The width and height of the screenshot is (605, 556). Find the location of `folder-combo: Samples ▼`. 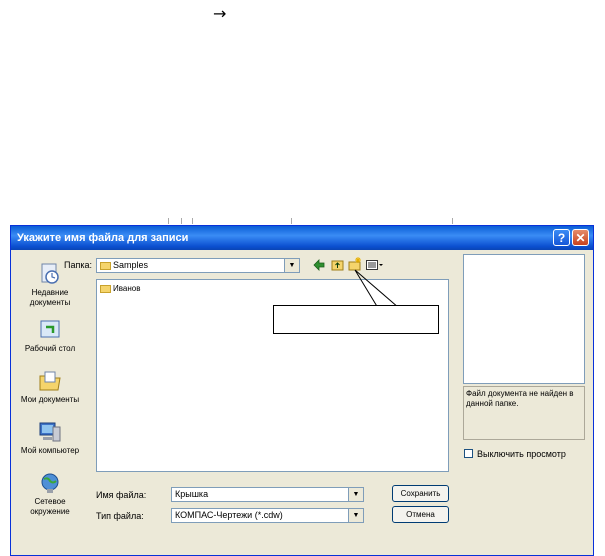

folder-combo: Samples ▼ is located at coordinates (198, 265).